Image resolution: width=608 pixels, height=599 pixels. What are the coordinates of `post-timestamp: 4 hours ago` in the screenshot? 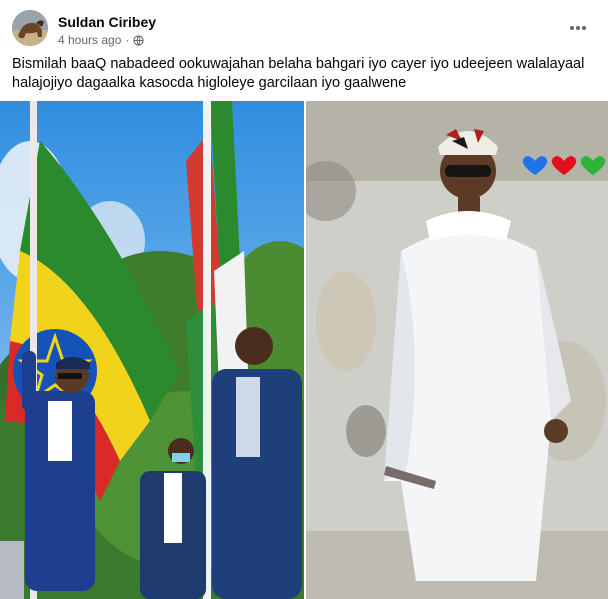 It's located at (89, 40).